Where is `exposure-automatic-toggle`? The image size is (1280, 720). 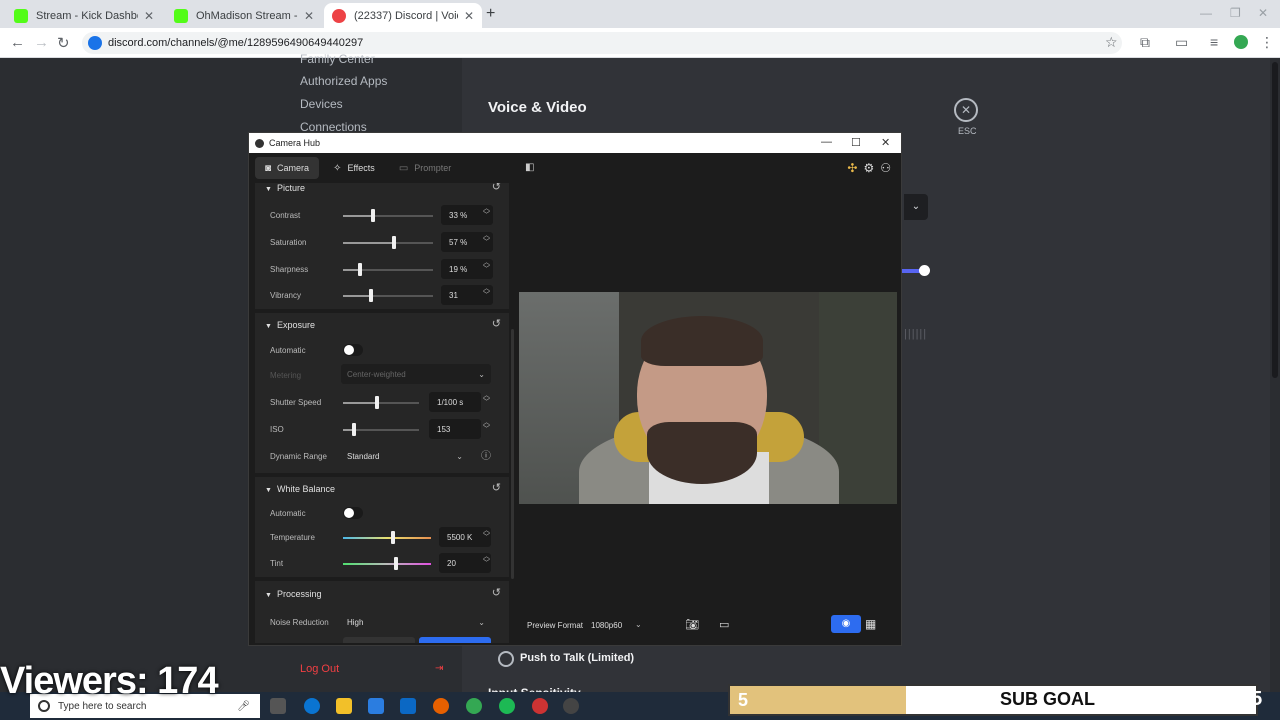 exposure-automatic-toggle is located at coordinates (353, 350).